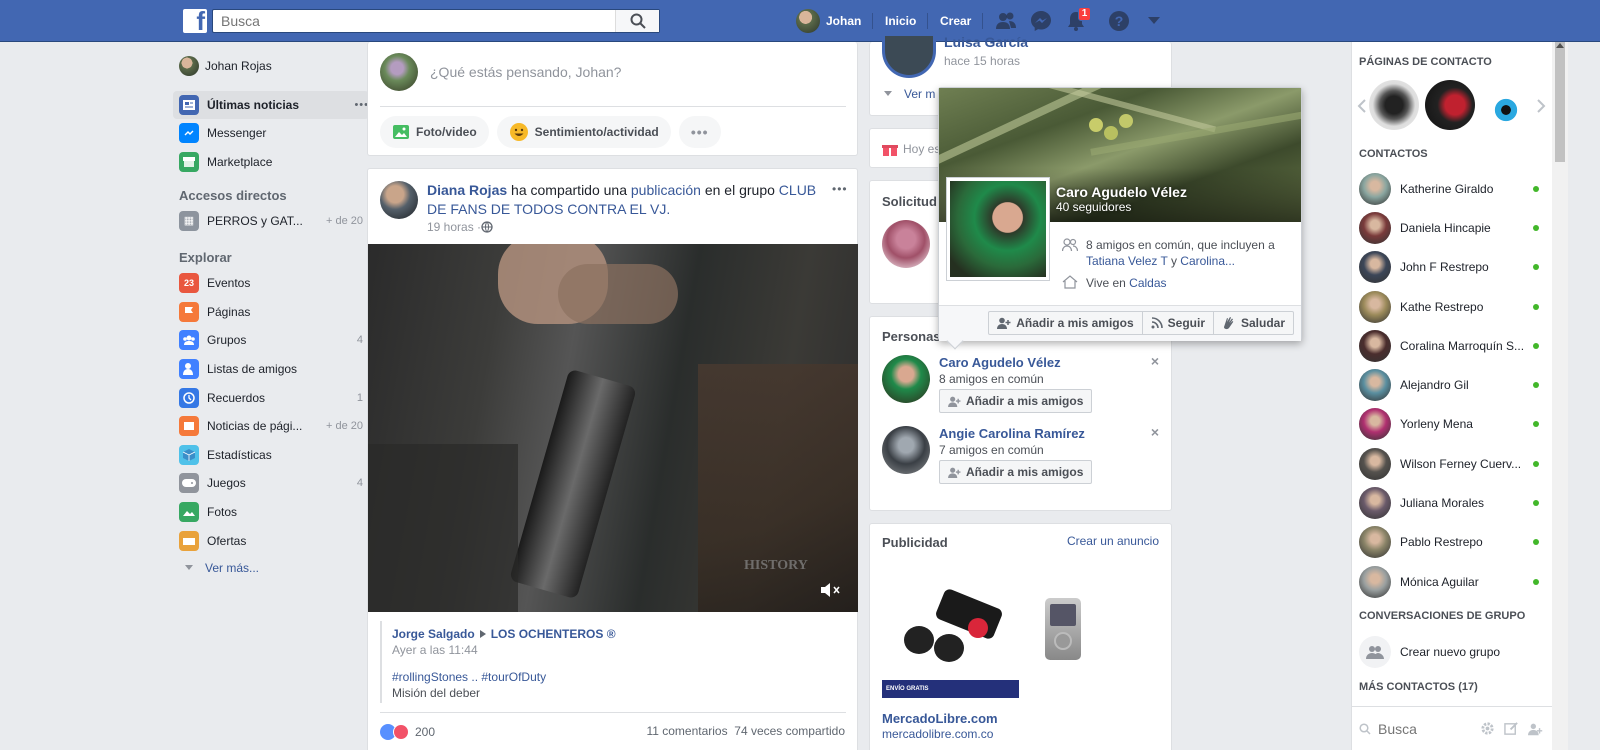  I want to click on contacts-options-icon, so click(1536, 729).